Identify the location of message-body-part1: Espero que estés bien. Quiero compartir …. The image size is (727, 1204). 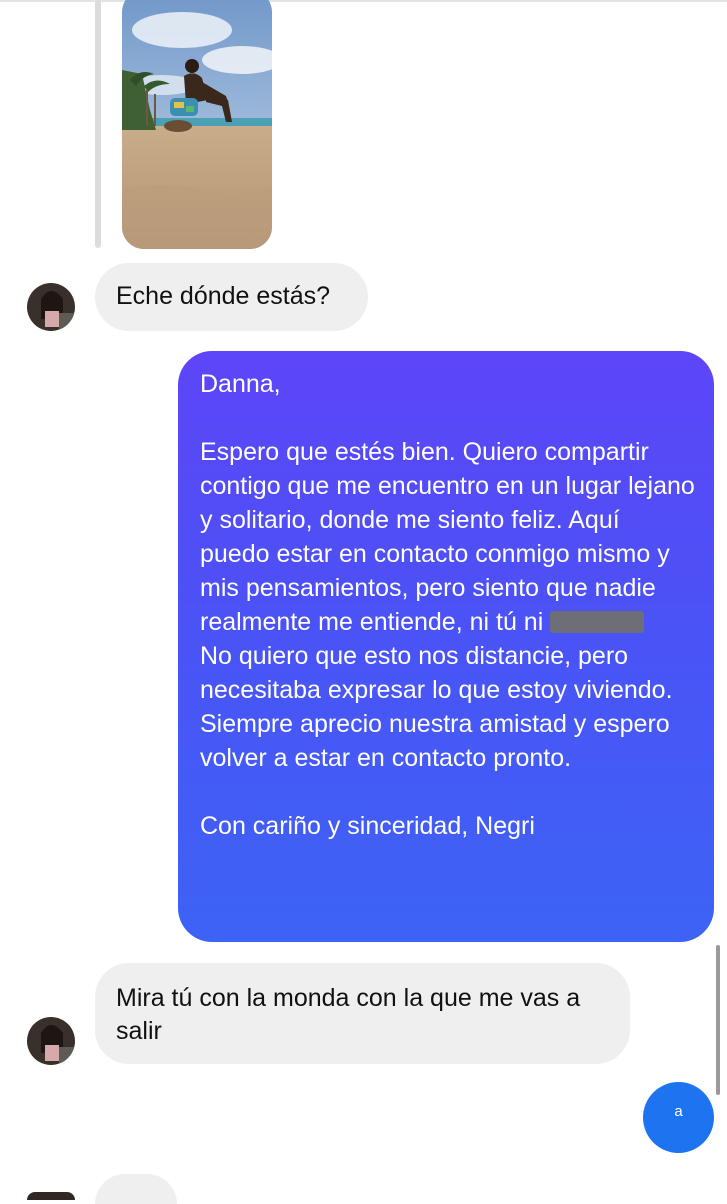
(451, 537).